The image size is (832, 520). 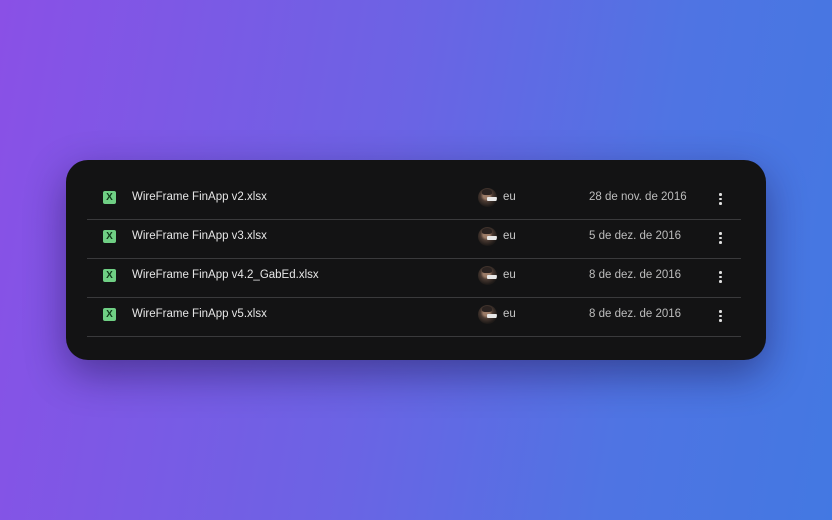 What do you see at coordinates (199, 314) in the screenshot?
I see `file-name: WireFrame FinApp v5.xlsx` at bounding box center [199, 314].